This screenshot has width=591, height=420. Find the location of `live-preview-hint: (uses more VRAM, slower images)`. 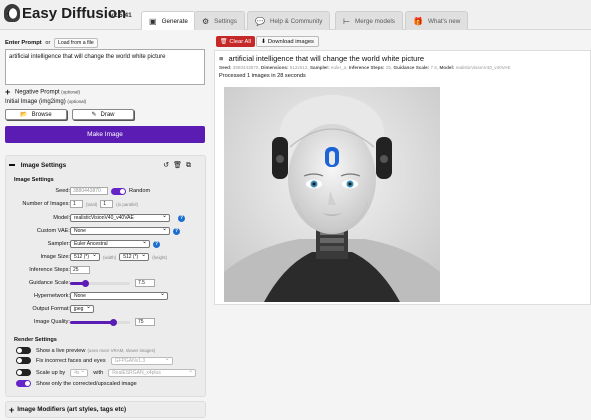

live-preview-hint: (uses more VRAM, slower images) is located at coordinates (121, 350).